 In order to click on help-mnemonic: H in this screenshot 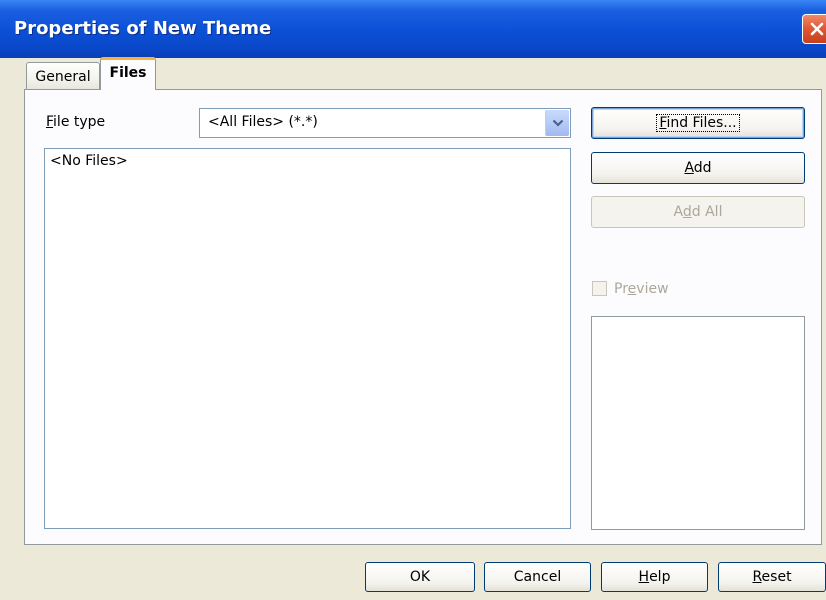, I will do `click(644, 577)`.